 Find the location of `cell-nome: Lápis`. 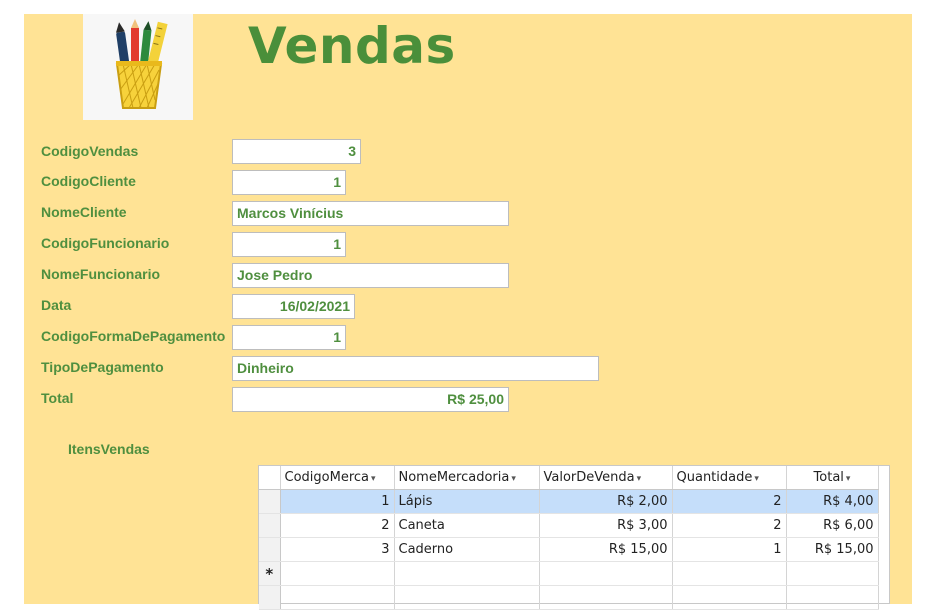

cell-nome: Lápis is located at coordinates (467, 501).